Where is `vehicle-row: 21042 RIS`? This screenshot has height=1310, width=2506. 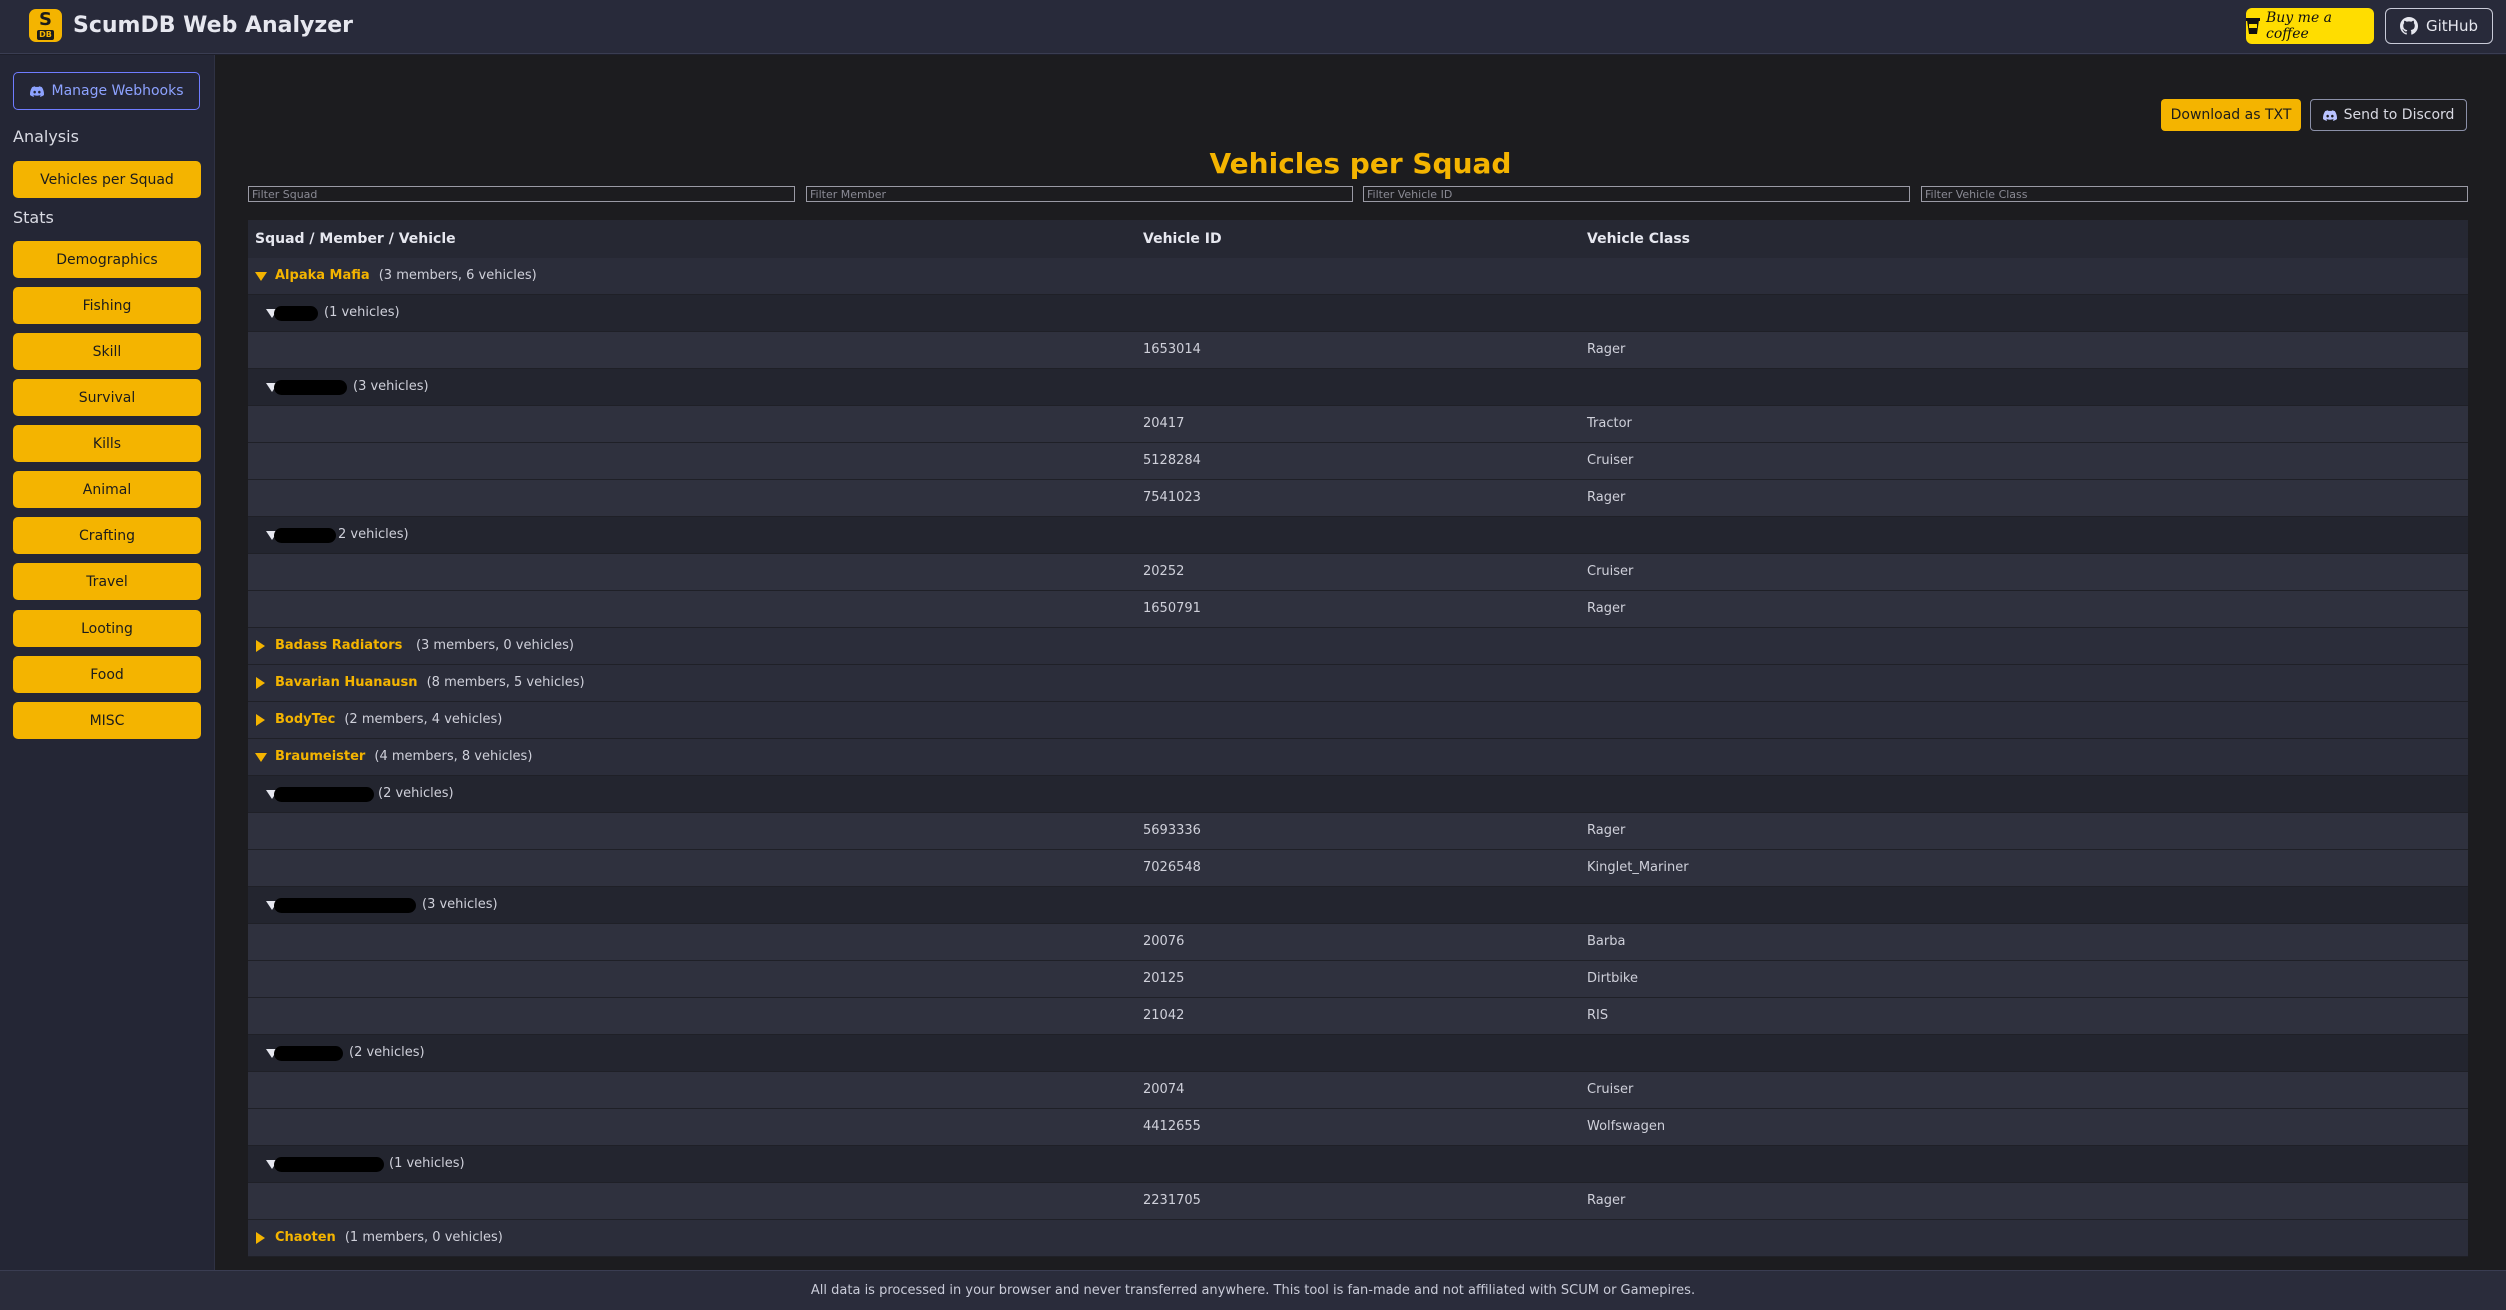 vehicle-row: 21042 RIS is located at coordinates (1358, 1016).